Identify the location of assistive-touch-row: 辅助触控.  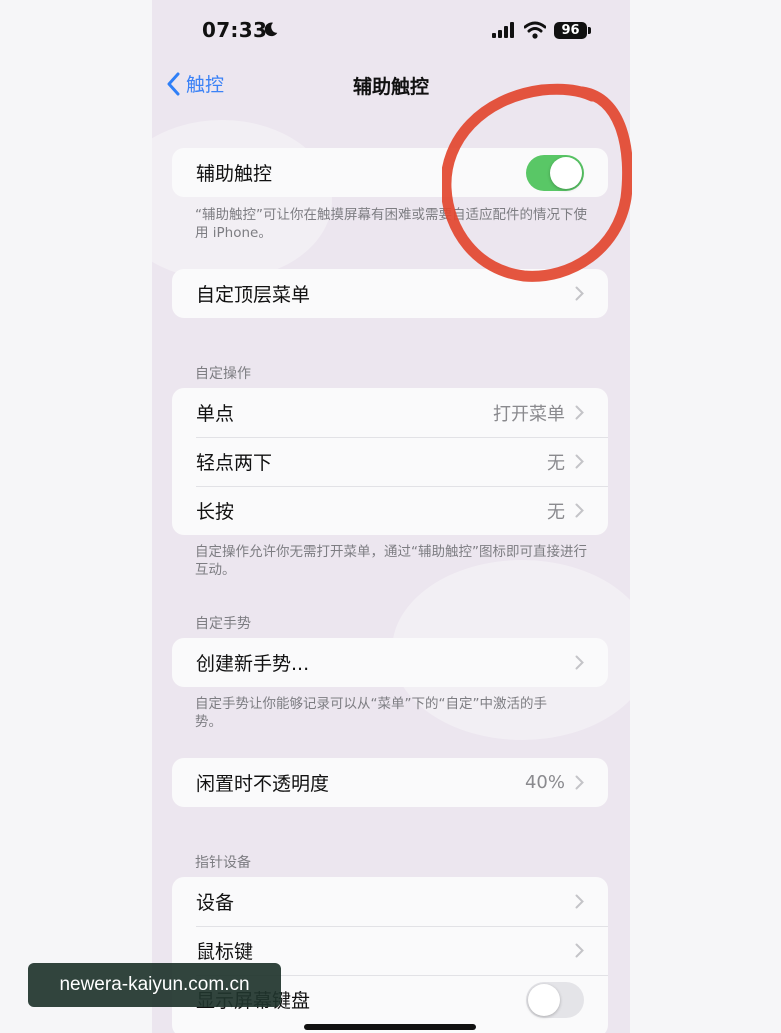
(390, 172).